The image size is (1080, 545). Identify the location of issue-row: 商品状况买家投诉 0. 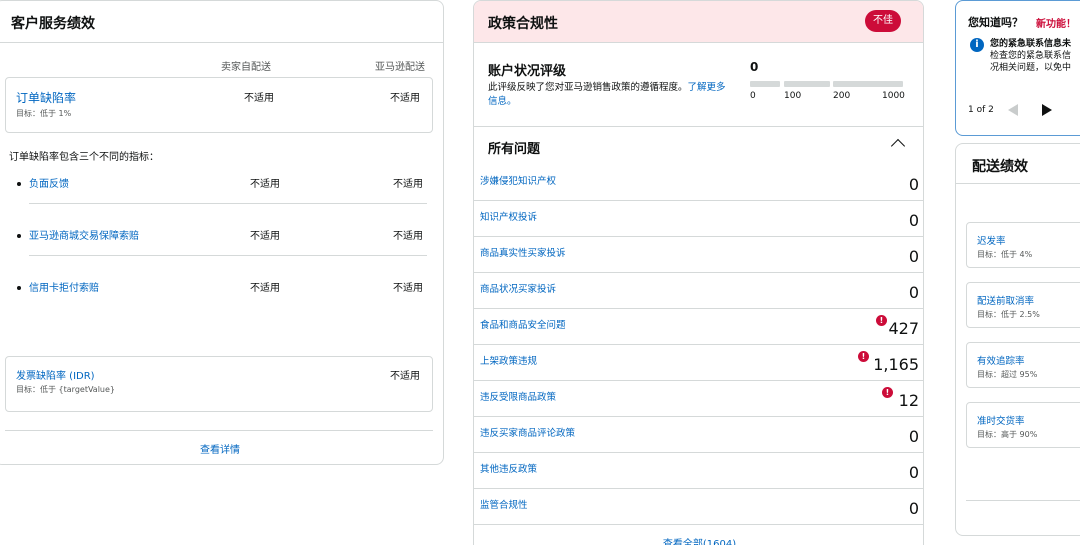
(698, 291).